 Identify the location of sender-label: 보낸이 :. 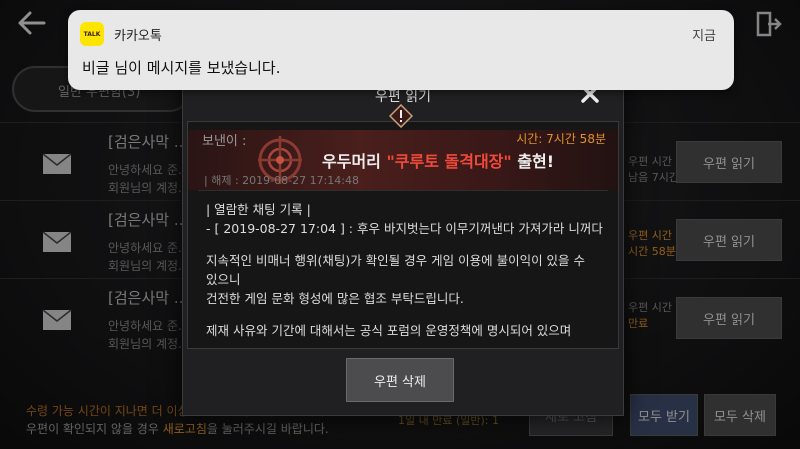
(224, 141).